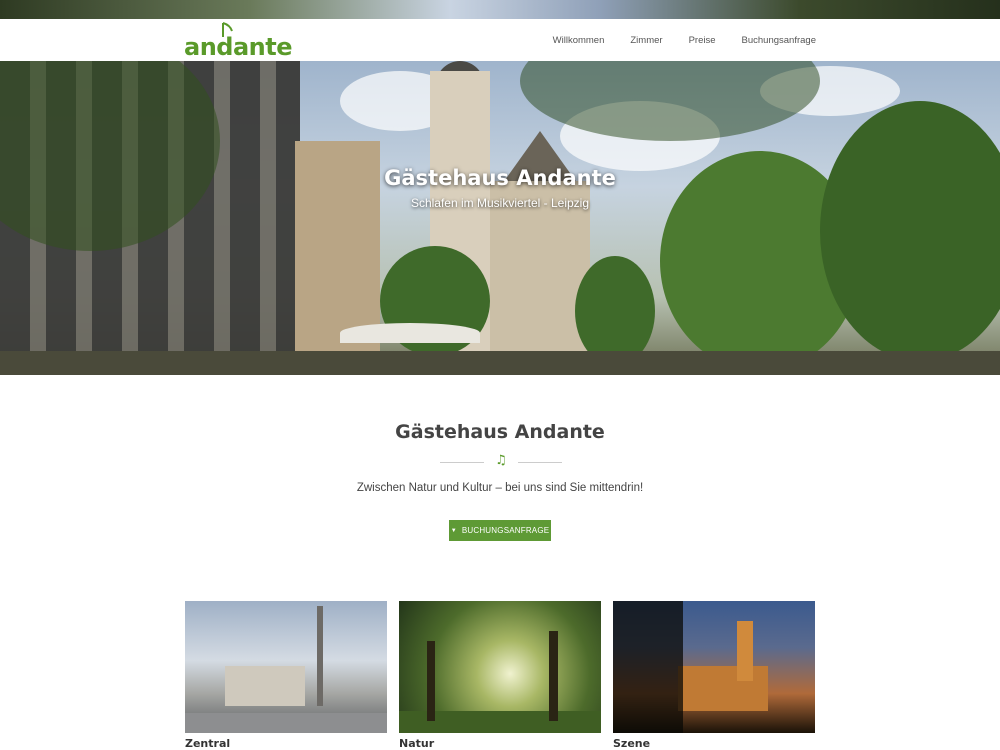  What do you see at coordinates (632, 743) in the screenshot?
I see `card-label-szene: Szene` at bounding box center [632, 743].